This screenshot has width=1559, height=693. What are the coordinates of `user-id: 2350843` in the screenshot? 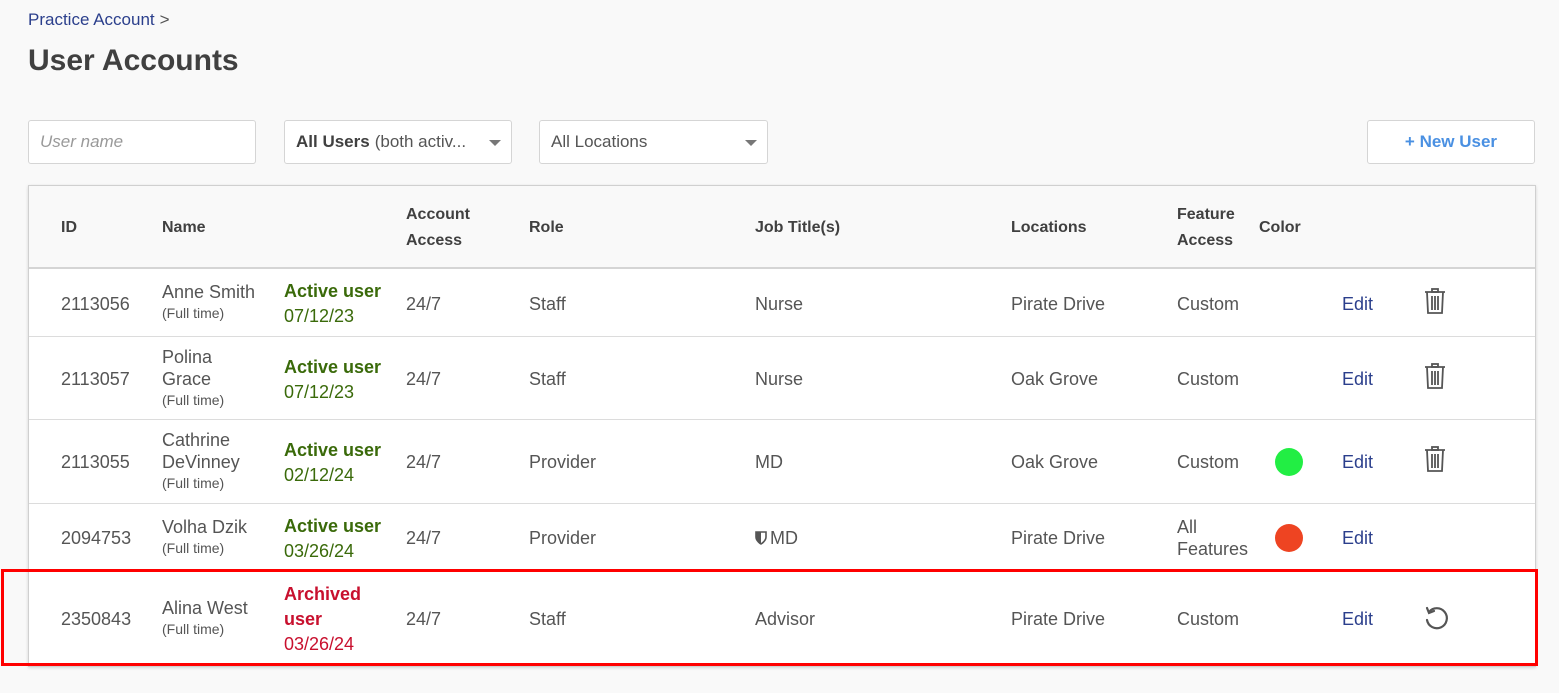 It's located at (96, 619).